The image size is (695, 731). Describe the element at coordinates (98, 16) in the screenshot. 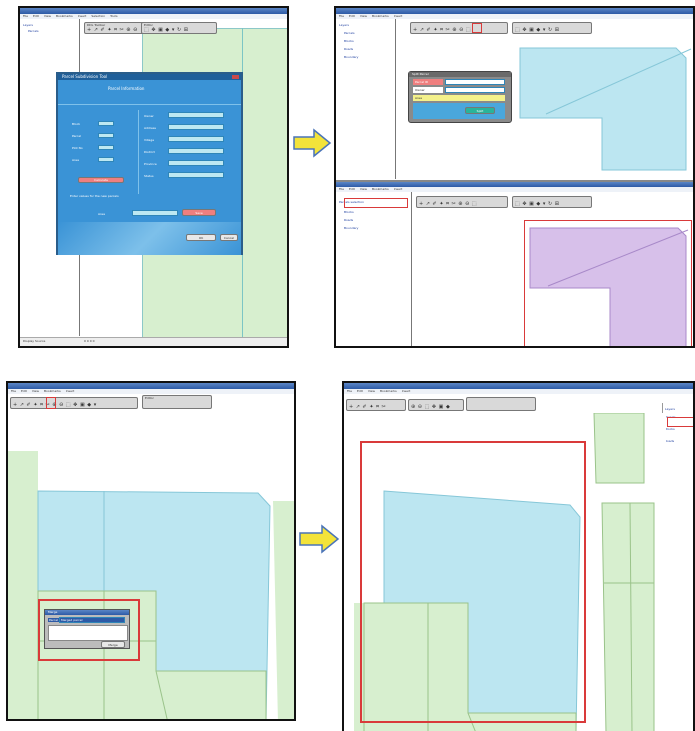

I see `menu-selection: Selection` at that location.